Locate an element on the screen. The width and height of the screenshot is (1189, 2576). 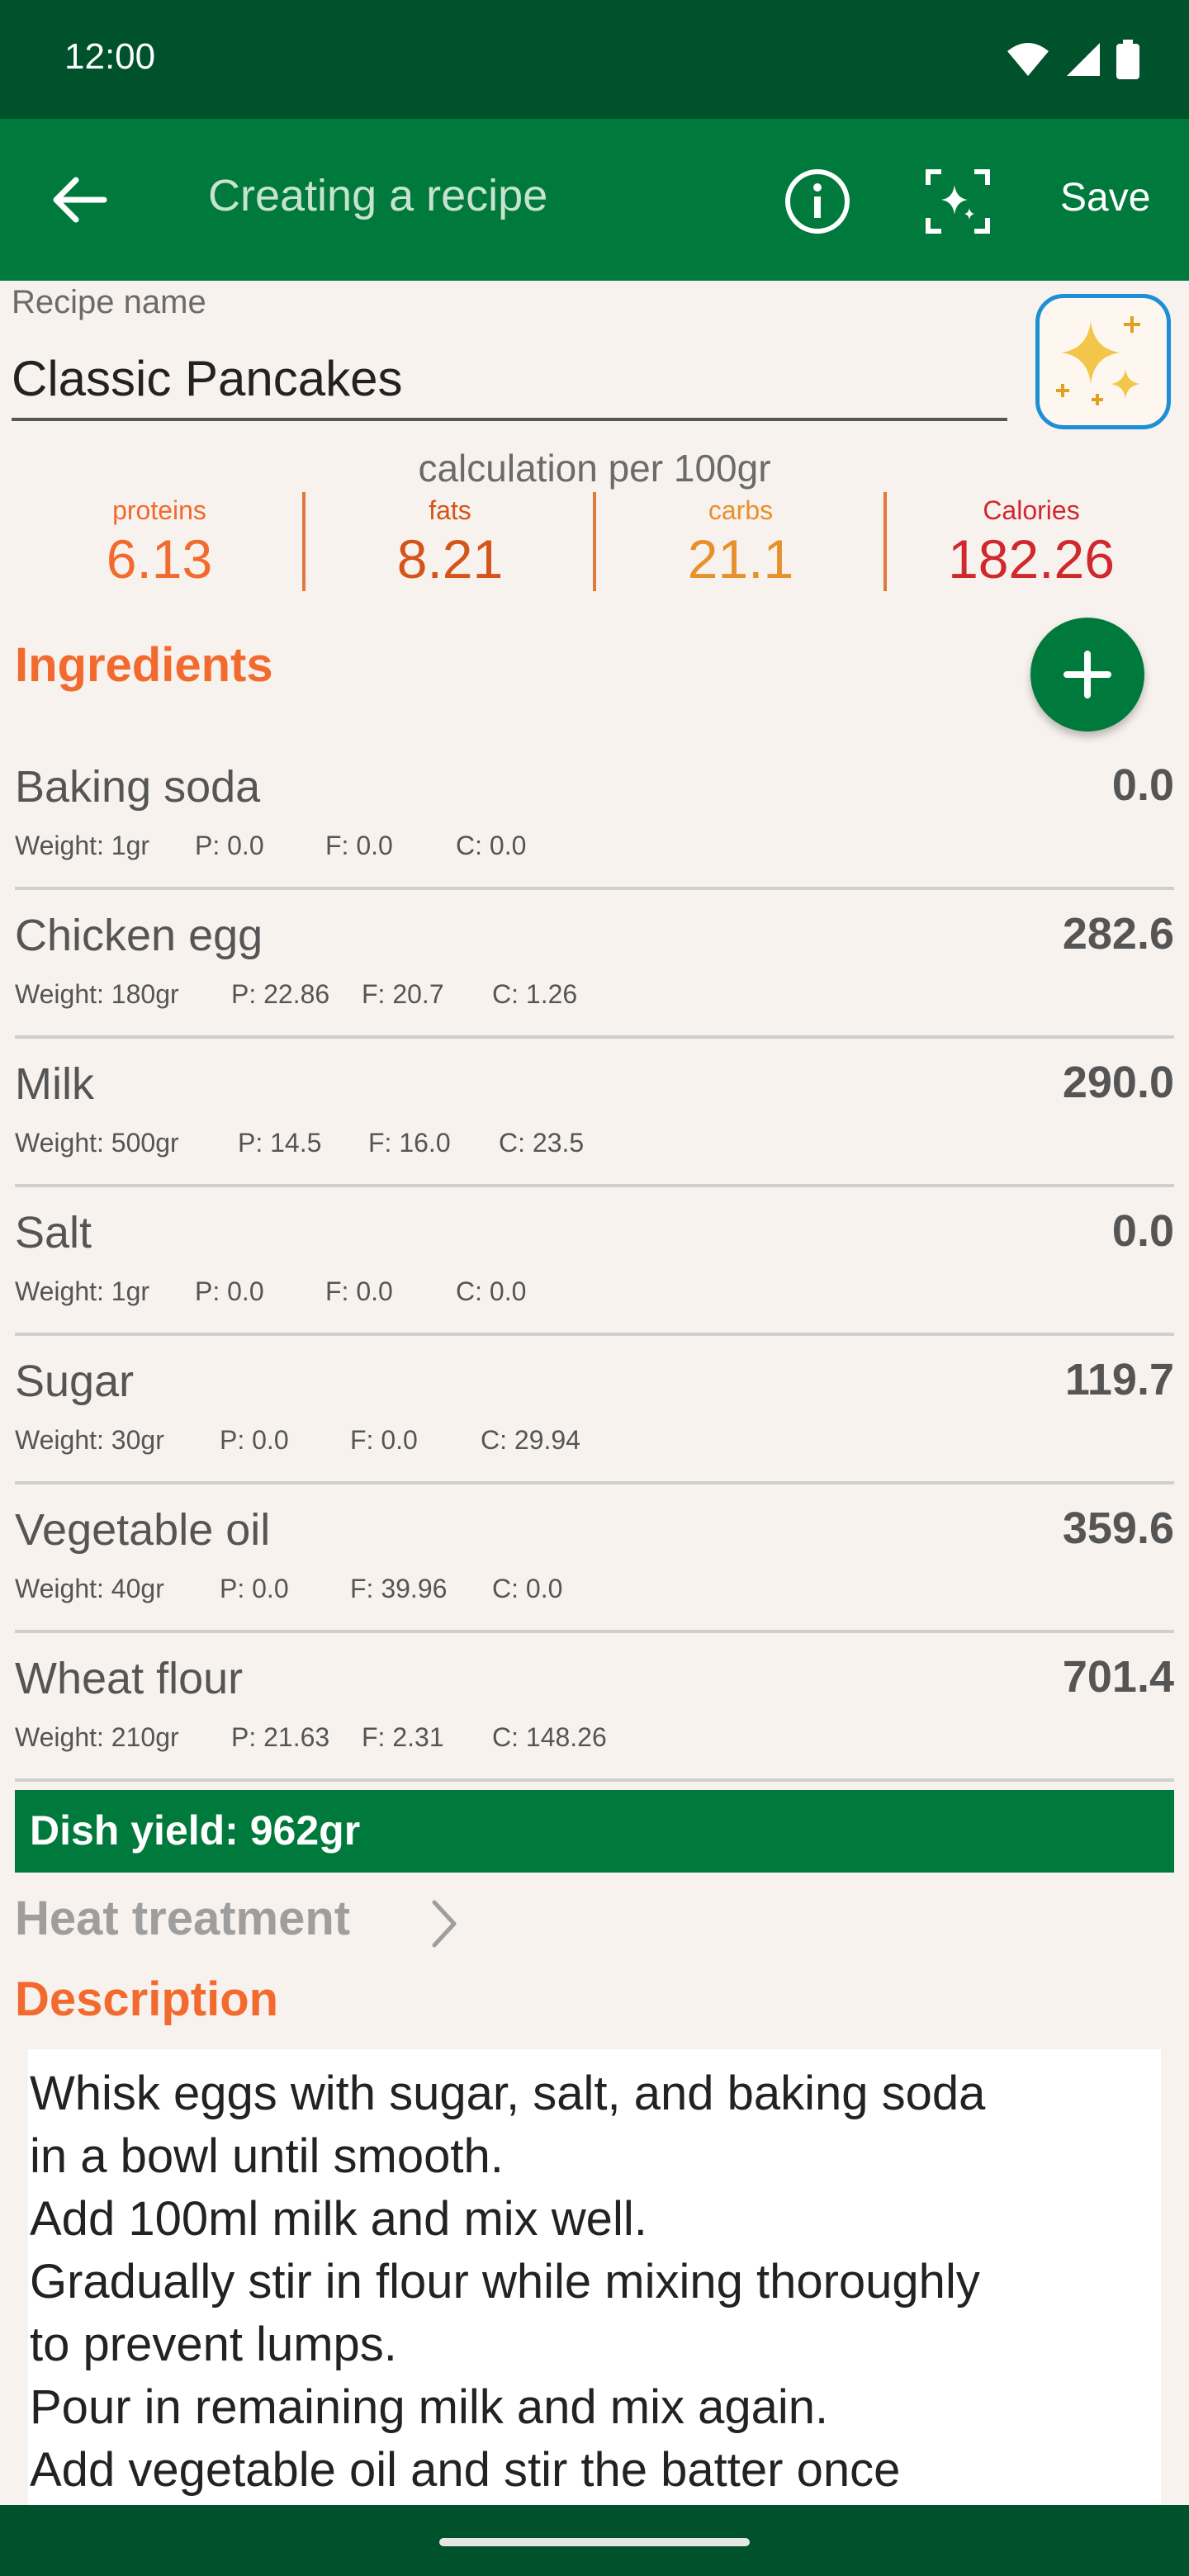
description-line: in a bowl until smooth. is located at coordinates (267, 2156).